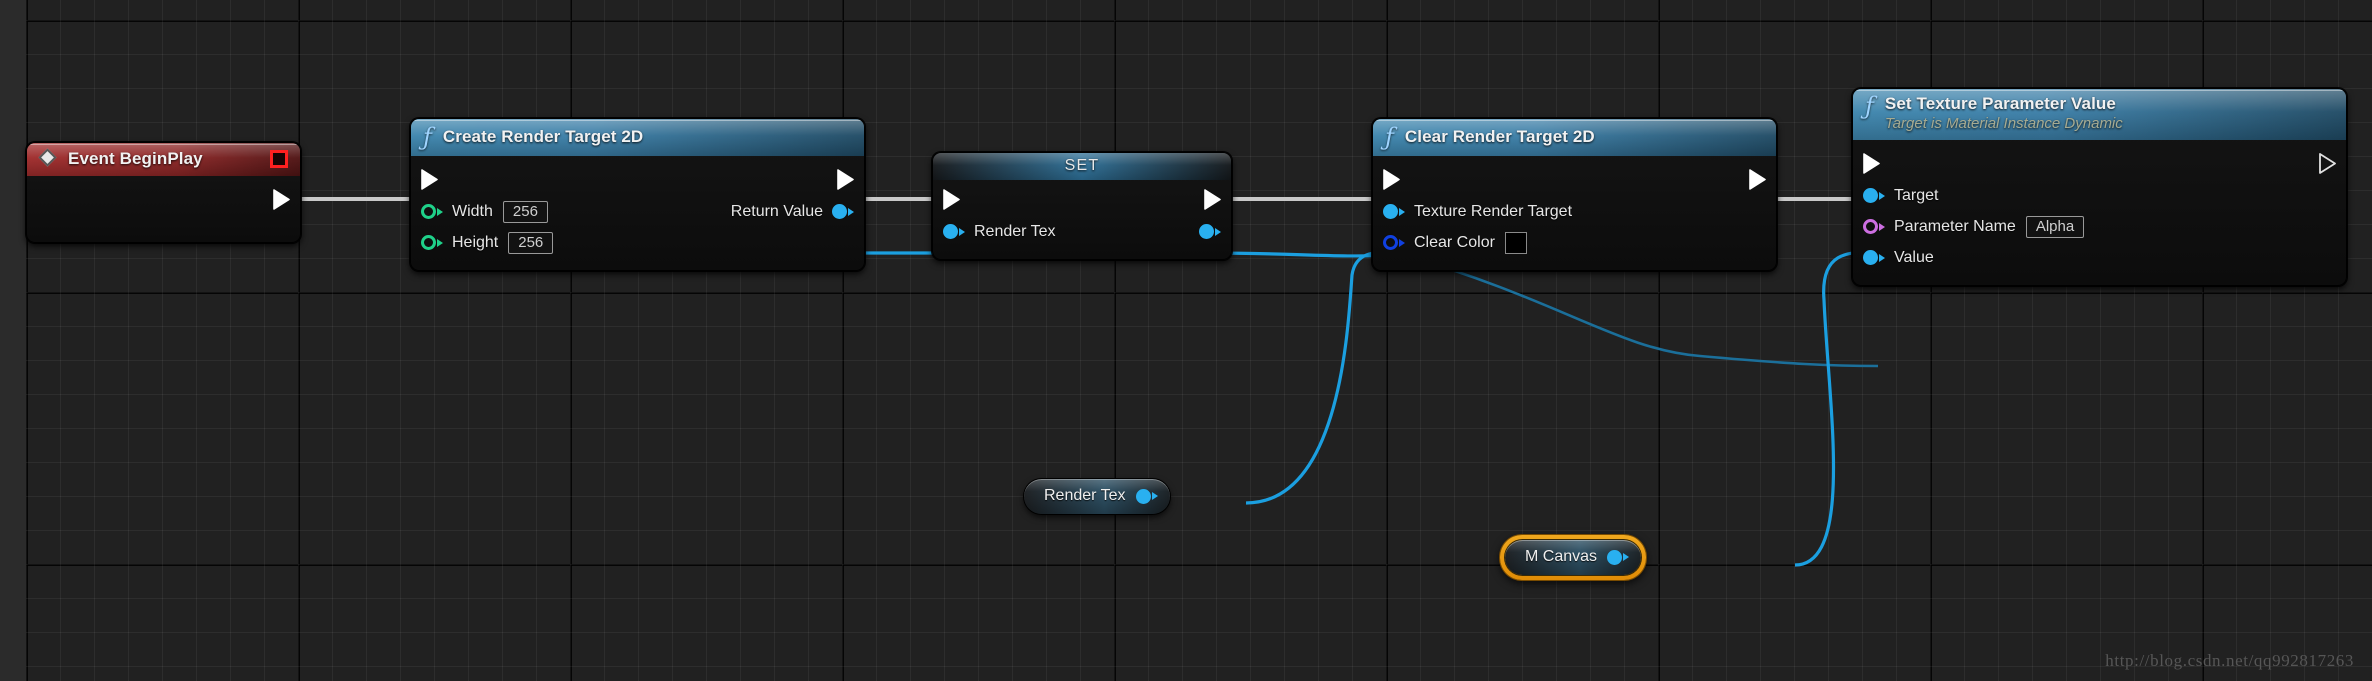 This screenshot has height=681, width=2372. Describe the element at coordinates (1454, 242) in the screenshot. I see `pin-label-clear-color: Clear Color` at that location.